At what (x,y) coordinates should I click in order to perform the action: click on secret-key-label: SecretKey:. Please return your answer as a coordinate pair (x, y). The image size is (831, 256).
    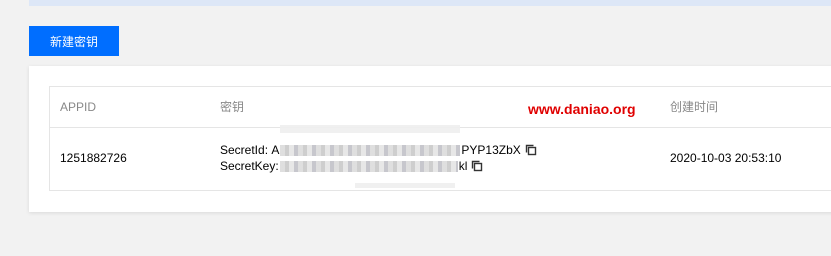
    Looking at the image, I should click on (249, 166).